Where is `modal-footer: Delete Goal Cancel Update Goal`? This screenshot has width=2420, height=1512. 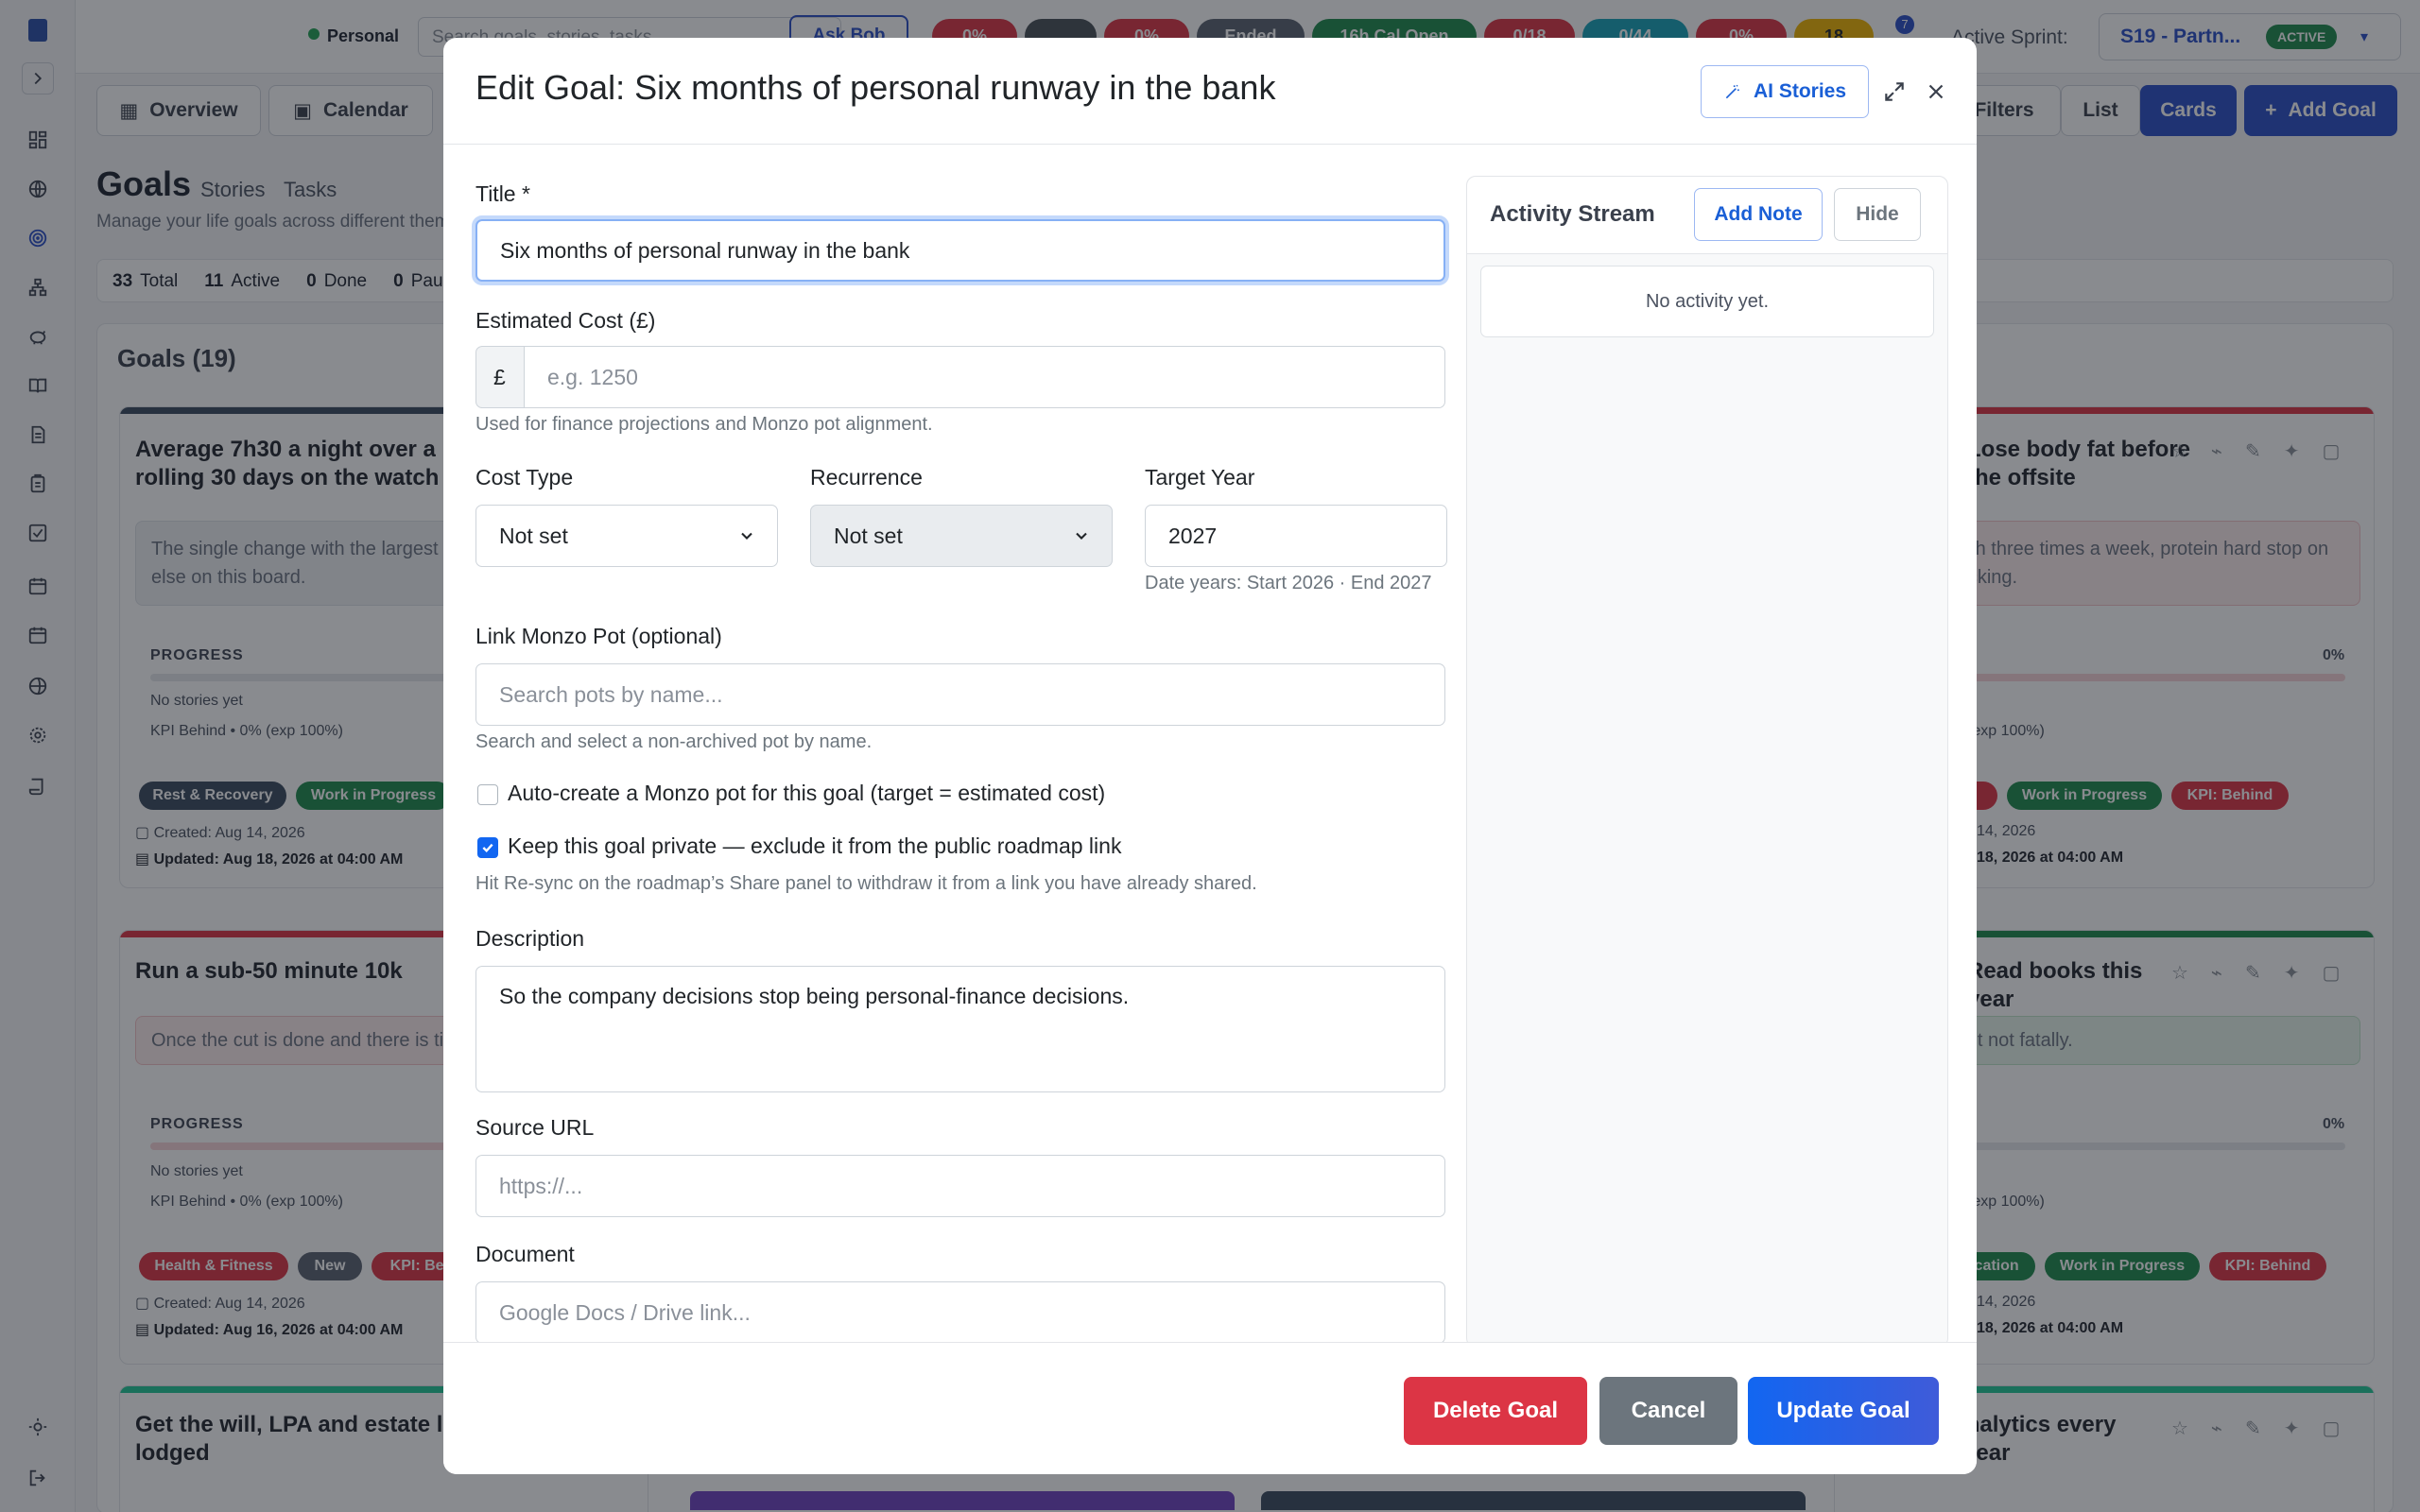
modal-footer: Delete Goal Cancel Update Goal is located at coordinates (1210, 1408).